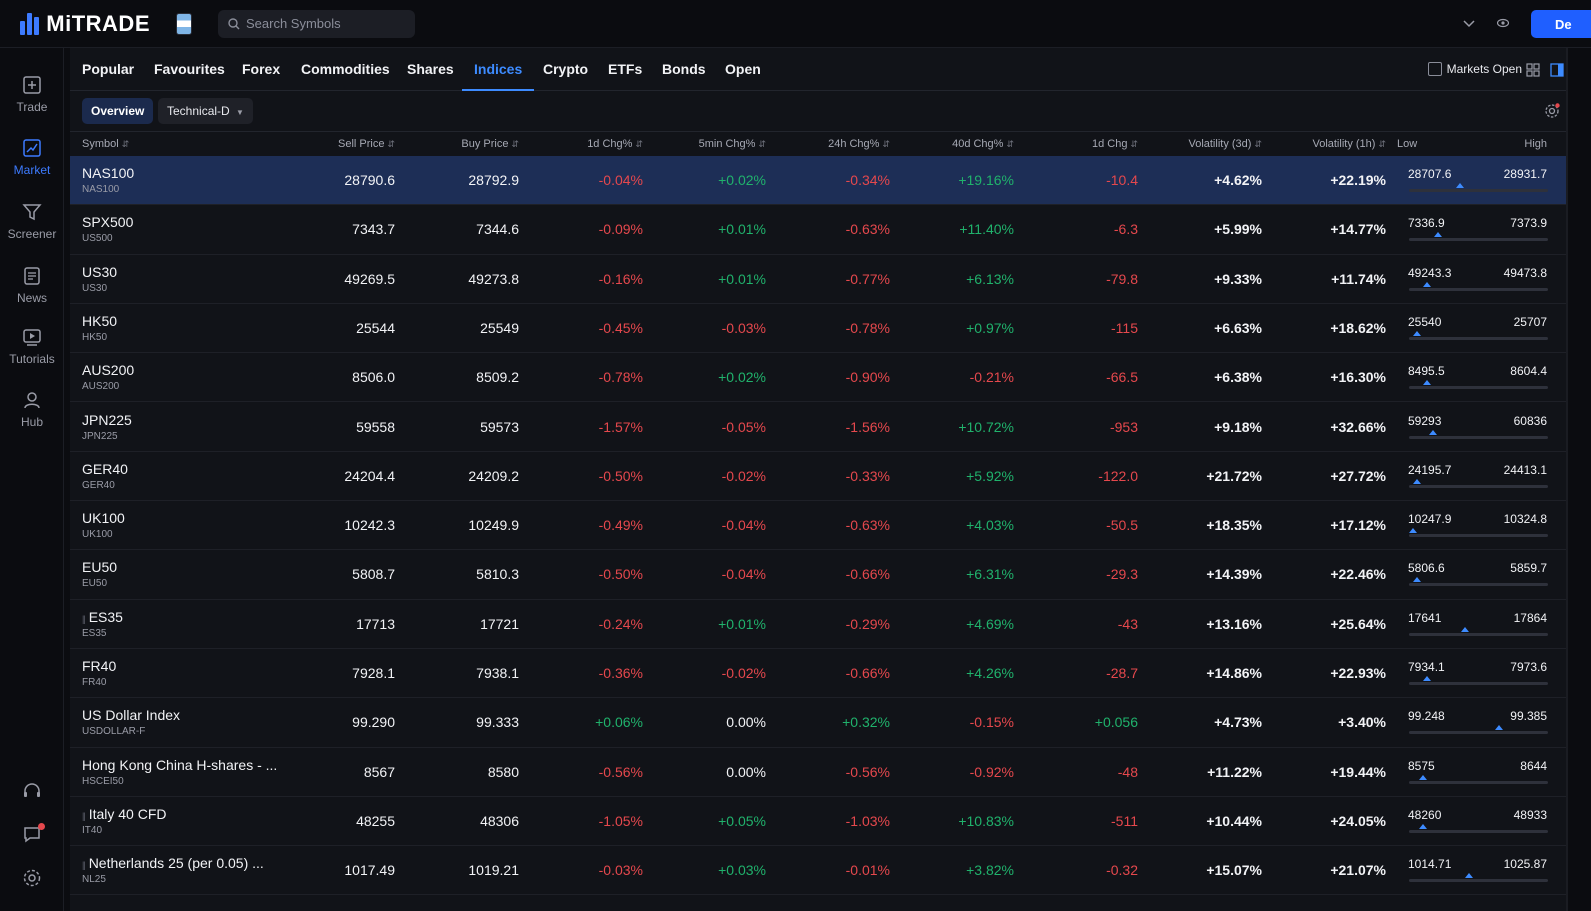  Describe the element at coordinates (345, 69) in the screenshot. I see `tab-commodities: Commodities` at that location.